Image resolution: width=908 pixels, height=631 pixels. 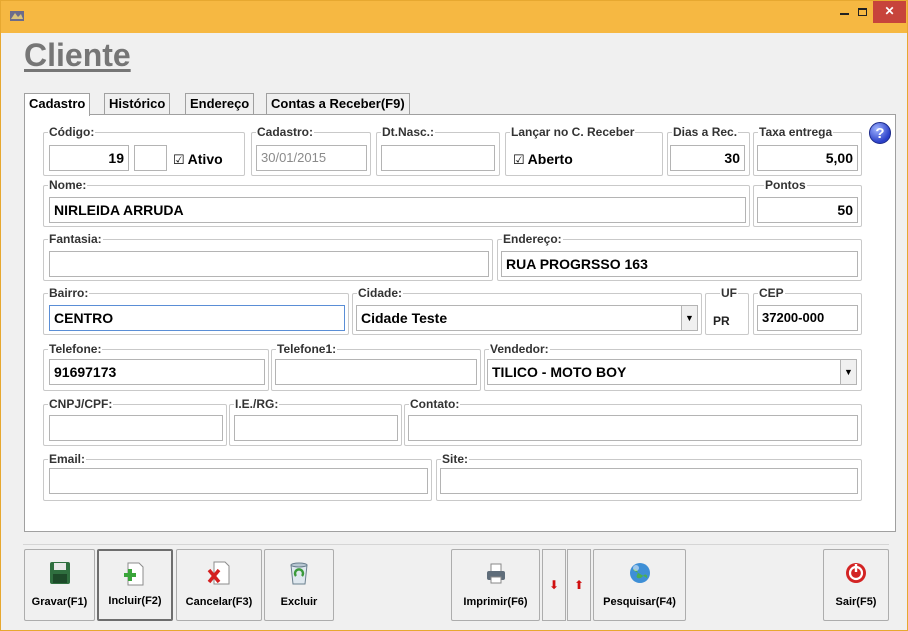 I want to click on imprimir-button: Imprimir(F6), so click(x=495, y=585).